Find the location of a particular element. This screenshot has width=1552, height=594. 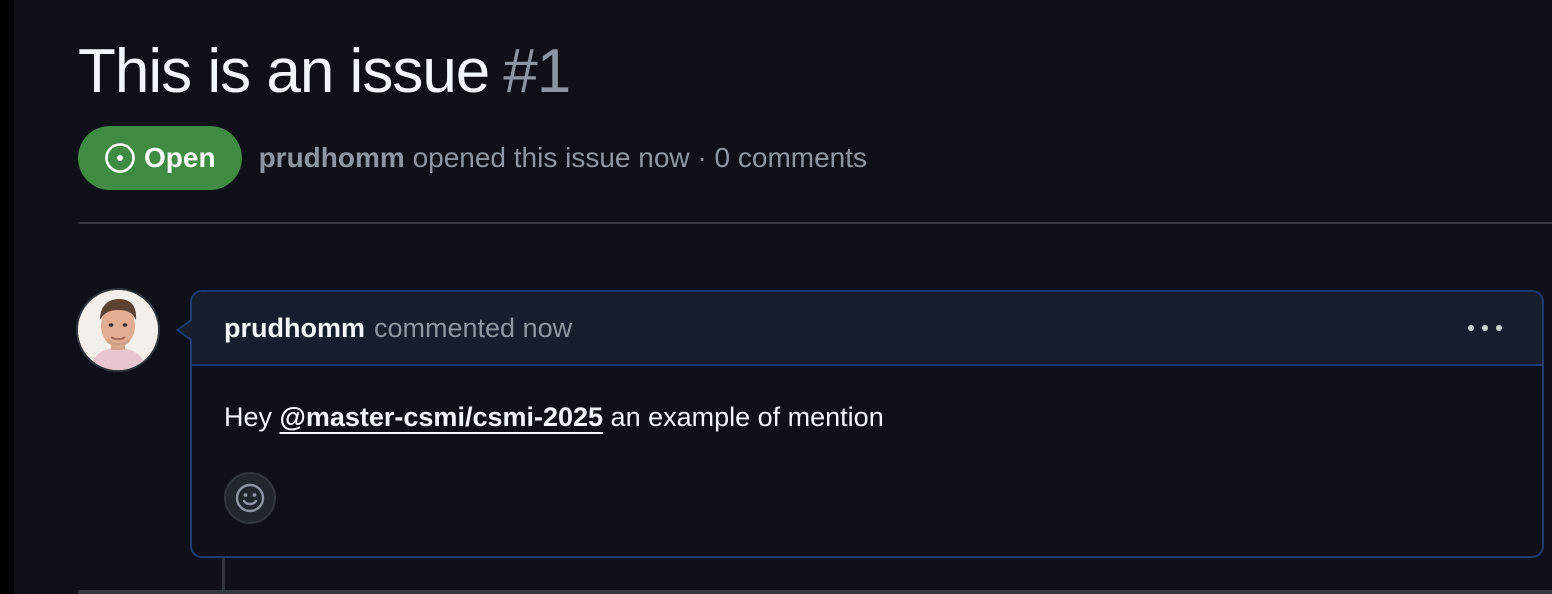

comment-pointer-fill is located at coordinates (186, 330).